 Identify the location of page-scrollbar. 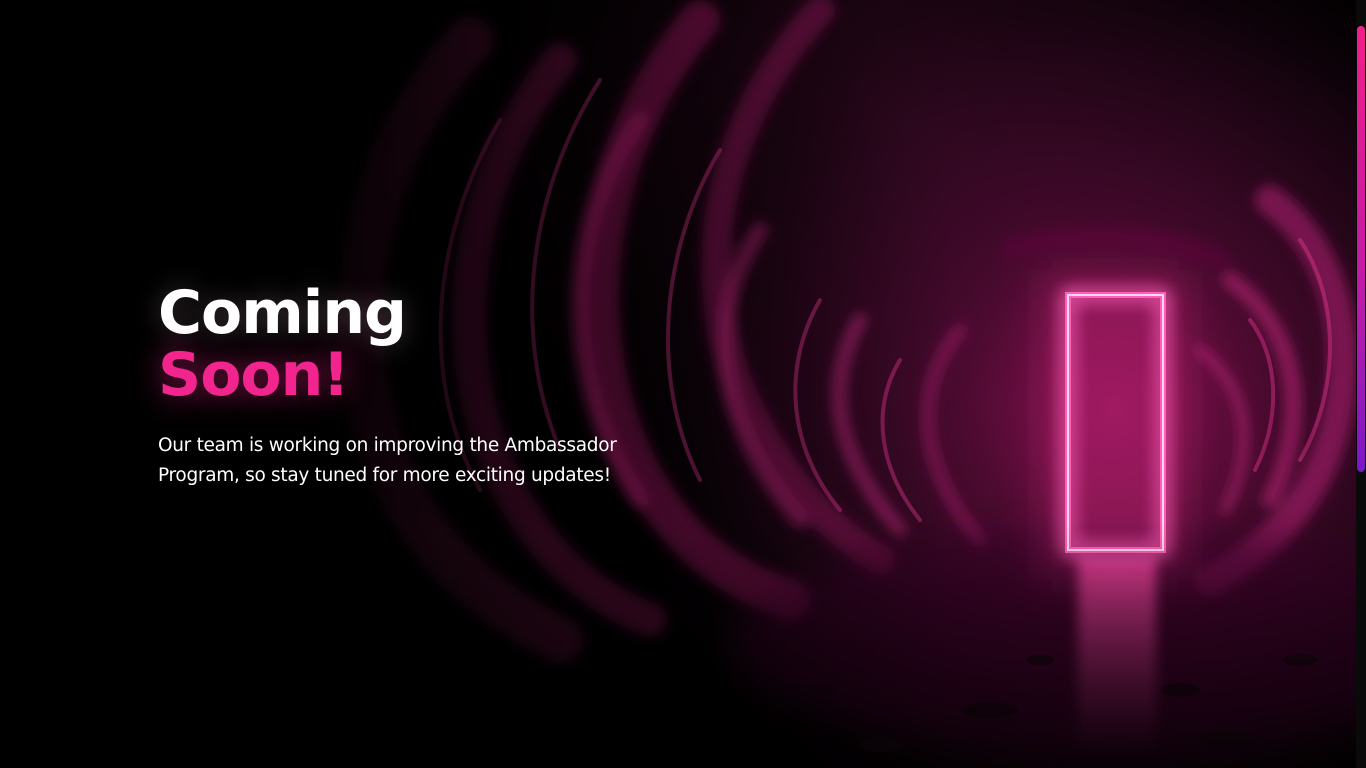
(1361, 384).